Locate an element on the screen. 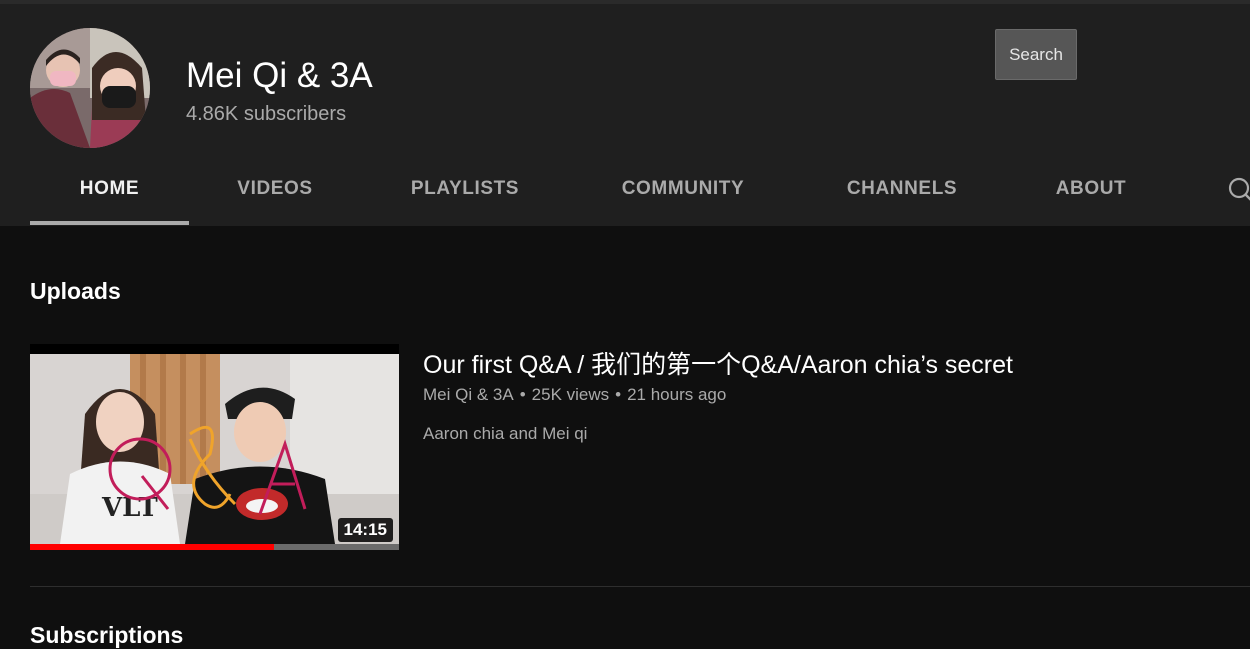 The image size is (1250, 649). subscriptions-heading: Subscriptions is located at coordinates (106, 635).